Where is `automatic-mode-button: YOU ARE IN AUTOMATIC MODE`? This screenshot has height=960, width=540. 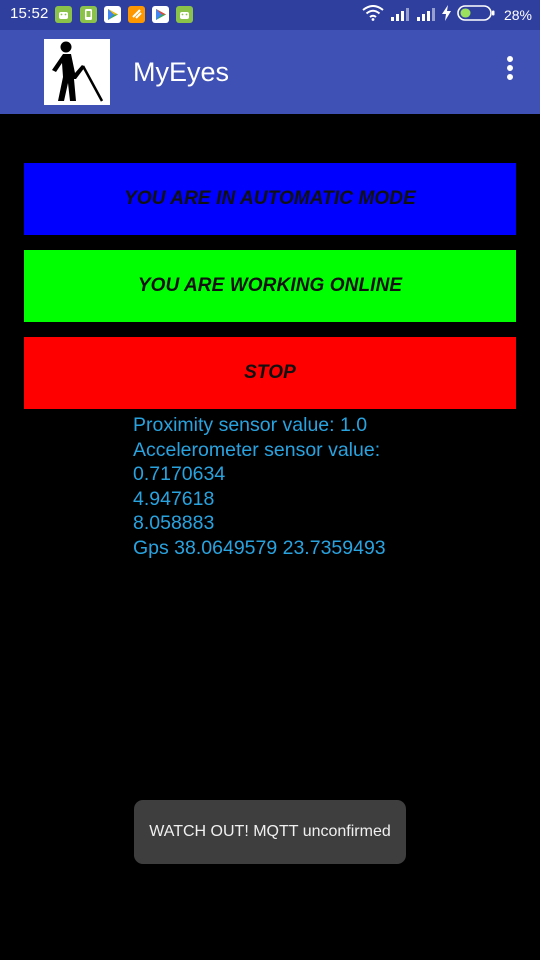 automatic-mode-button: YOU ARE IN AUTOMATIC MODE is located at coordinates (270, 199).